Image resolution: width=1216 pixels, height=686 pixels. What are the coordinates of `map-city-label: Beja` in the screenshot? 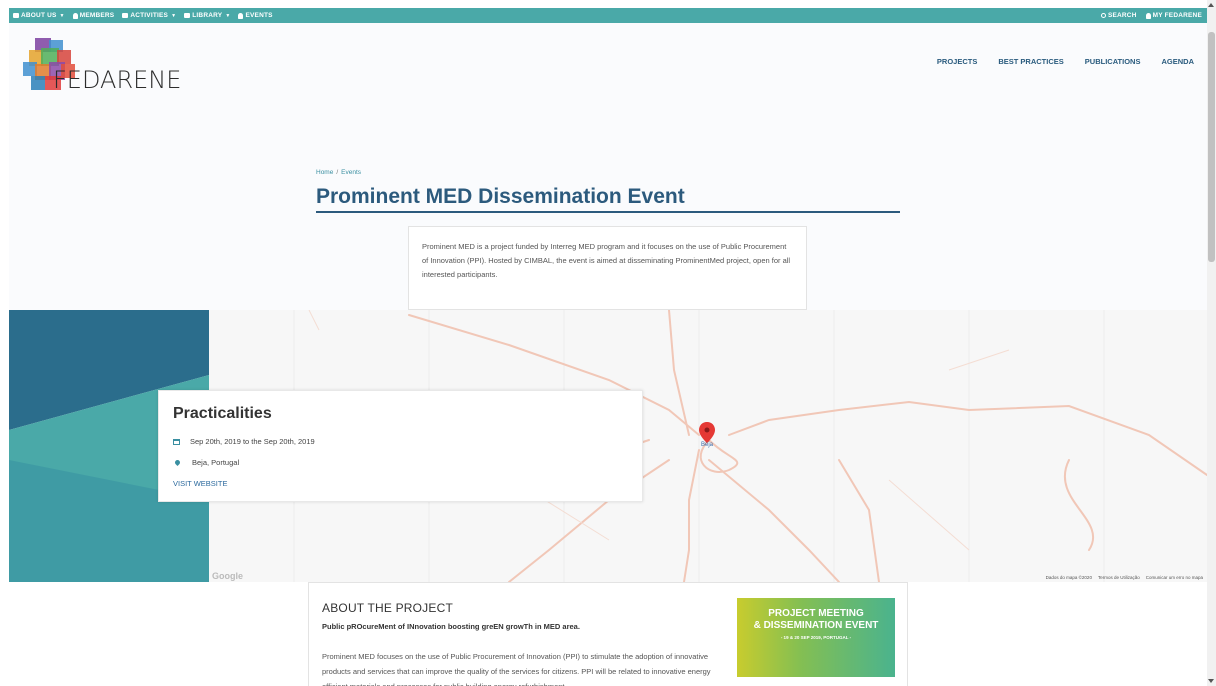 It's located at (707, 445).